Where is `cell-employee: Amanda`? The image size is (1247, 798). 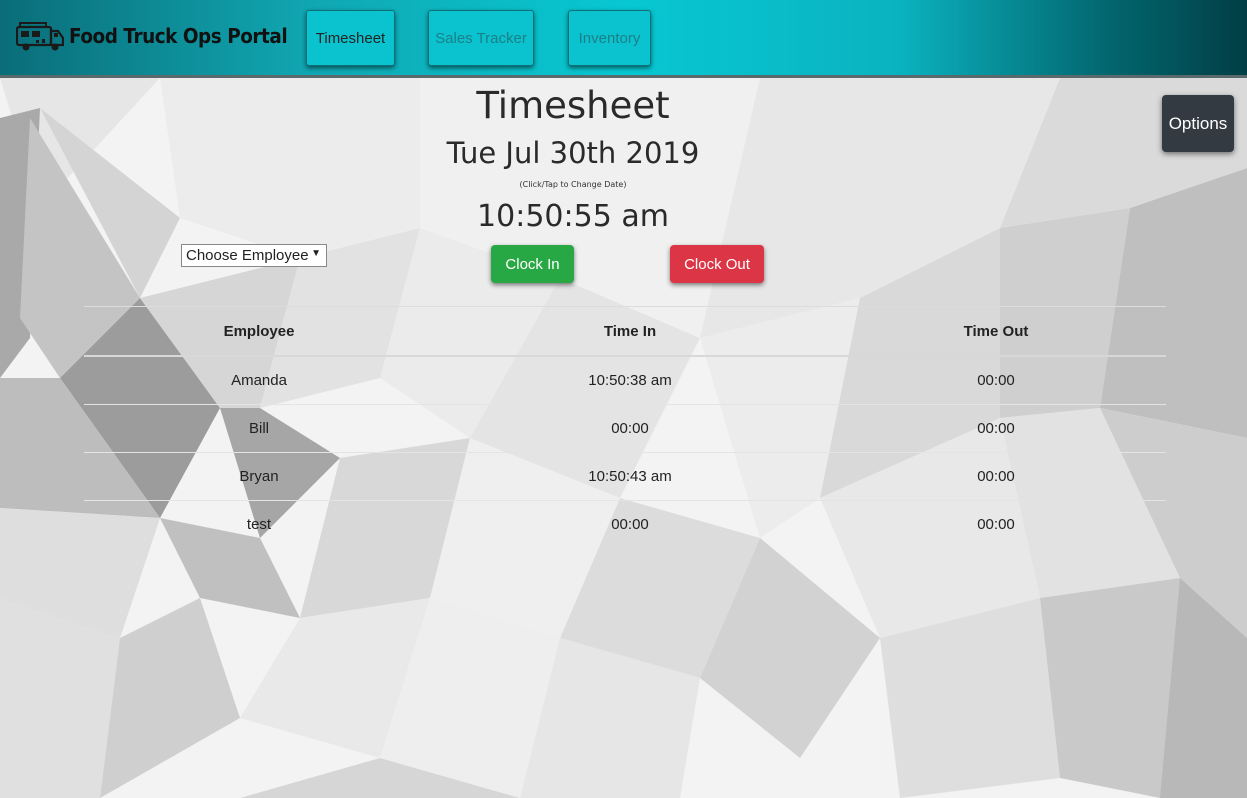
cell-employee: Amanda is located at coordinates (259, 380).